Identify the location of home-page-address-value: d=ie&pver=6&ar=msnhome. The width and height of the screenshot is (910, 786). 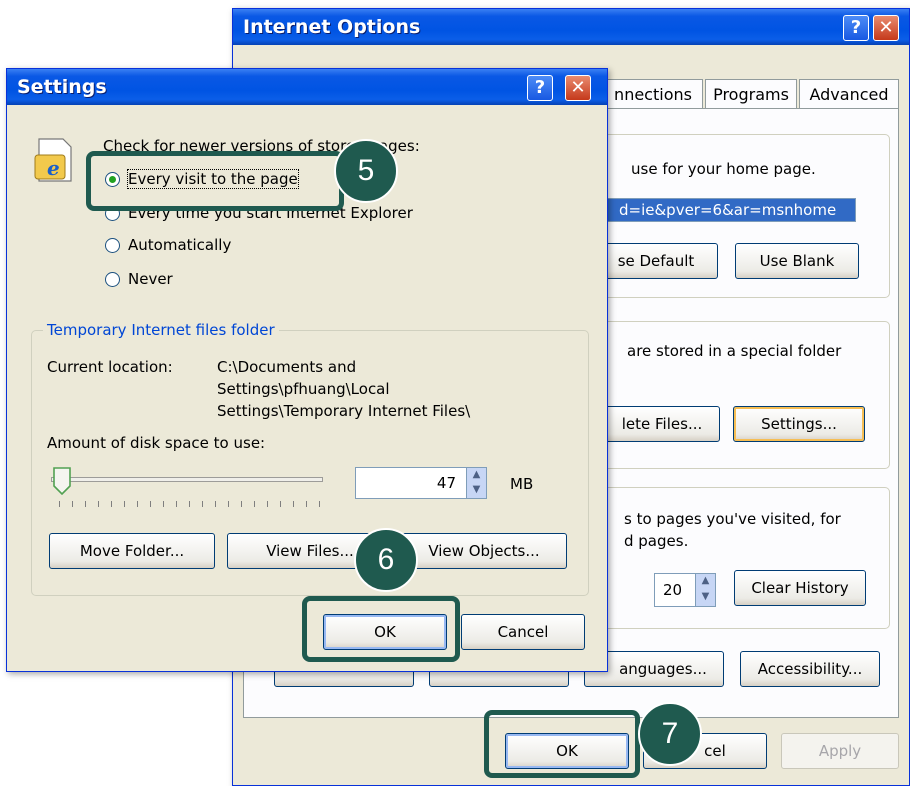
(728, 210).